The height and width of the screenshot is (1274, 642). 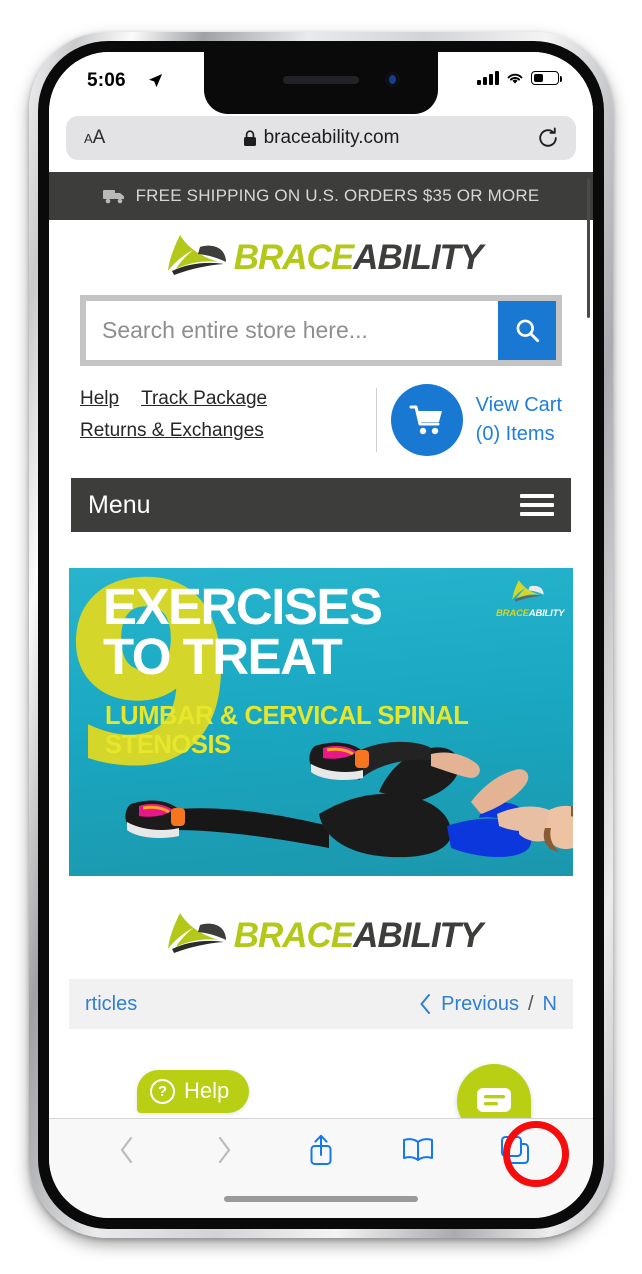 I want to click on cart-items-count: (0) Items, so click(x=519, y=434).